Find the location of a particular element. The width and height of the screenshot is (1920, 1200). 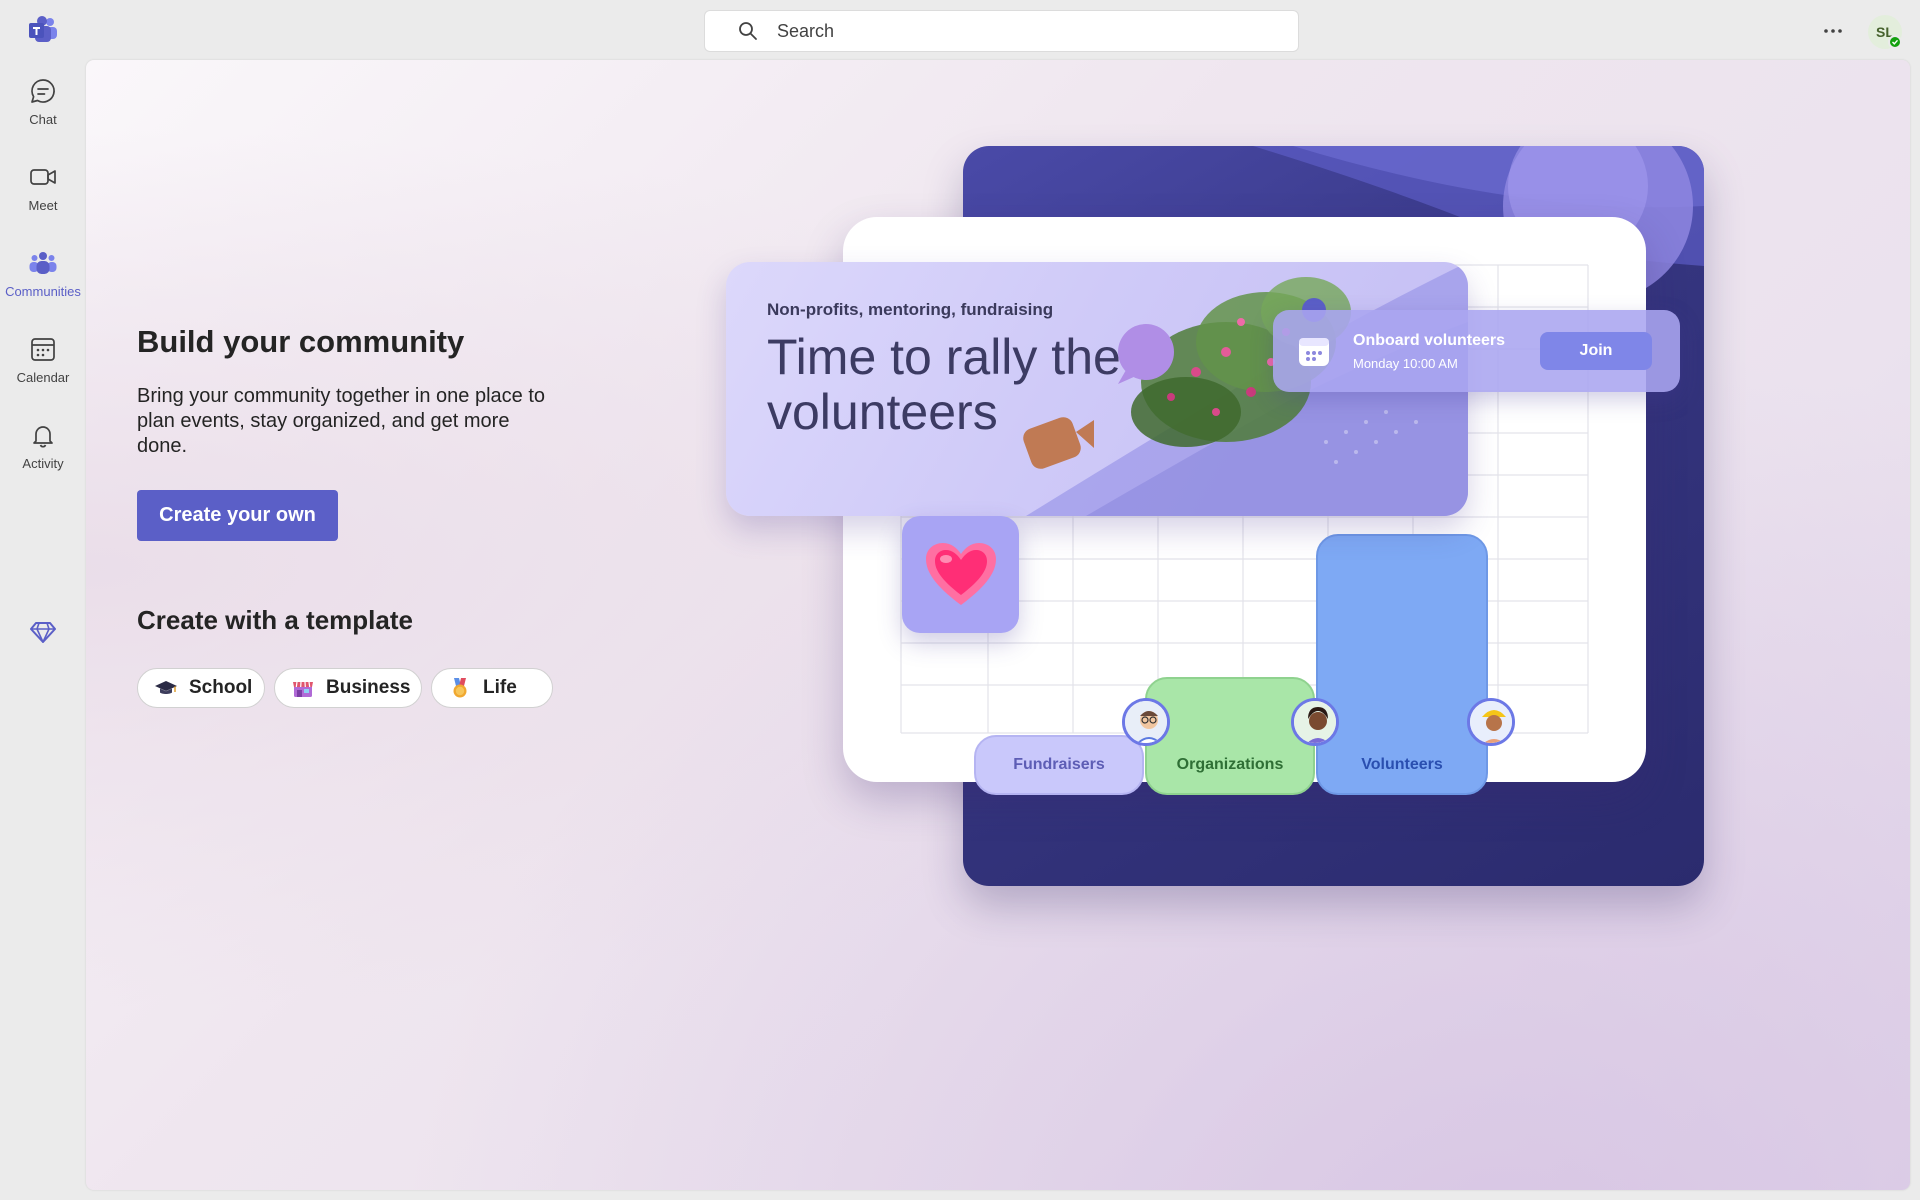

search-placeholder: Search is located at coordinates (806, 30).